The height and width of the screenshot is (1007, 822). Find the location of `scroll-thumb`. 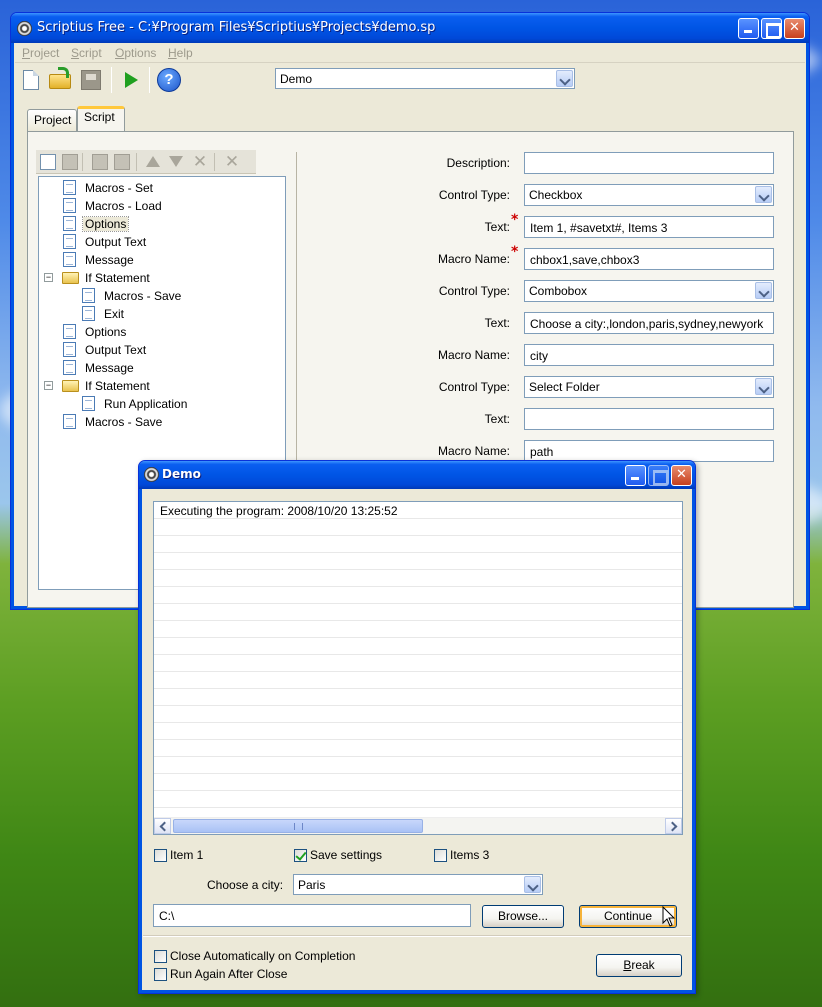

scroll-thumb is located at coordinates (298, 826).